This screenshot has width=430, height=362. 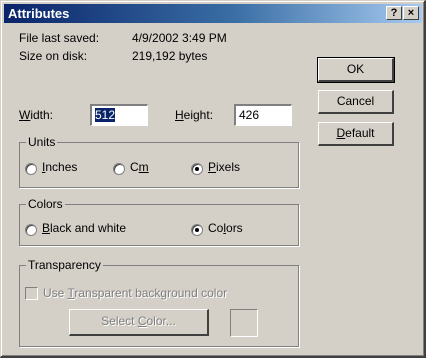 I want to click on title-bar: Attributes ? ×, so click(x=213, y=13).